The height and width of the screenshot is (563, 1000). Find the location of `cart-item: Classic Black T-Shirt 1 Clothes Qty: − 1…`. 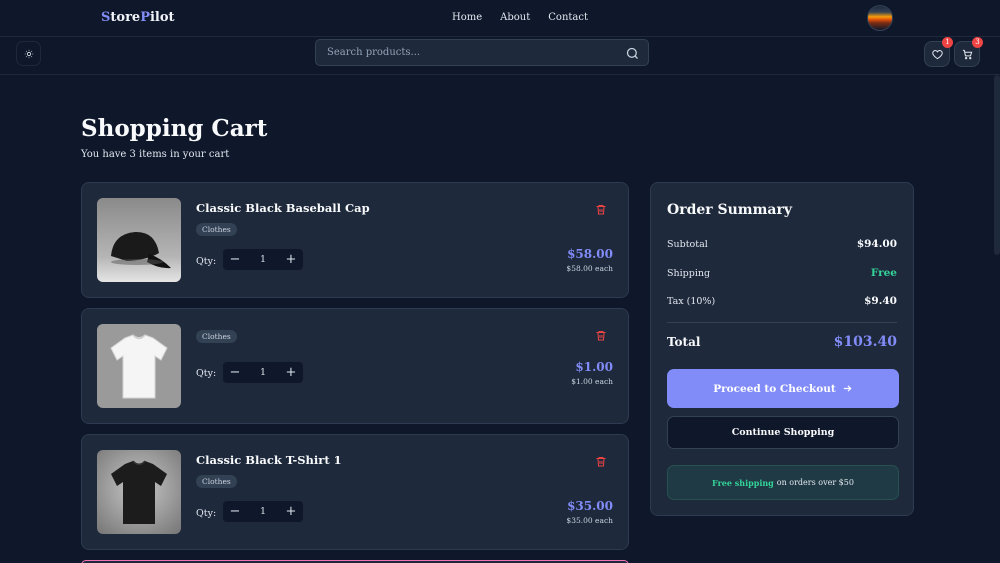

cart-item: Classic Black T-Shirt 1 Clothes Qty: − 1… is located at coordinates (355, 492).